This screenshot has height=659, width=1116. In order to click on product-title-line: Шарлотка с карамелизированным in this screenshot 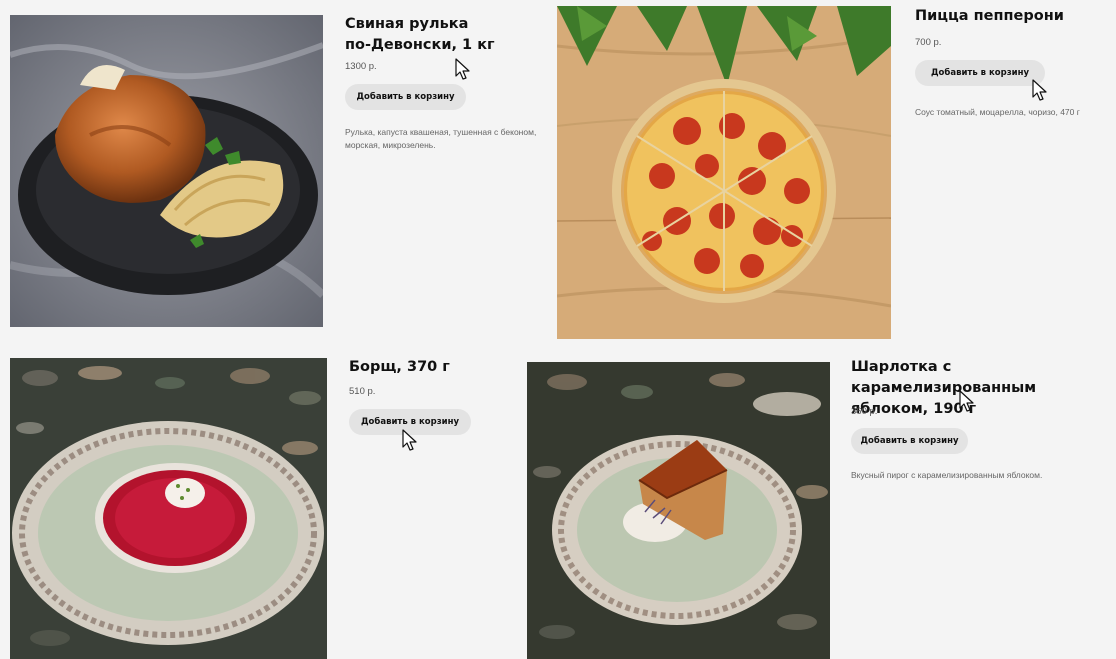, I will do `click(944, 377)`.